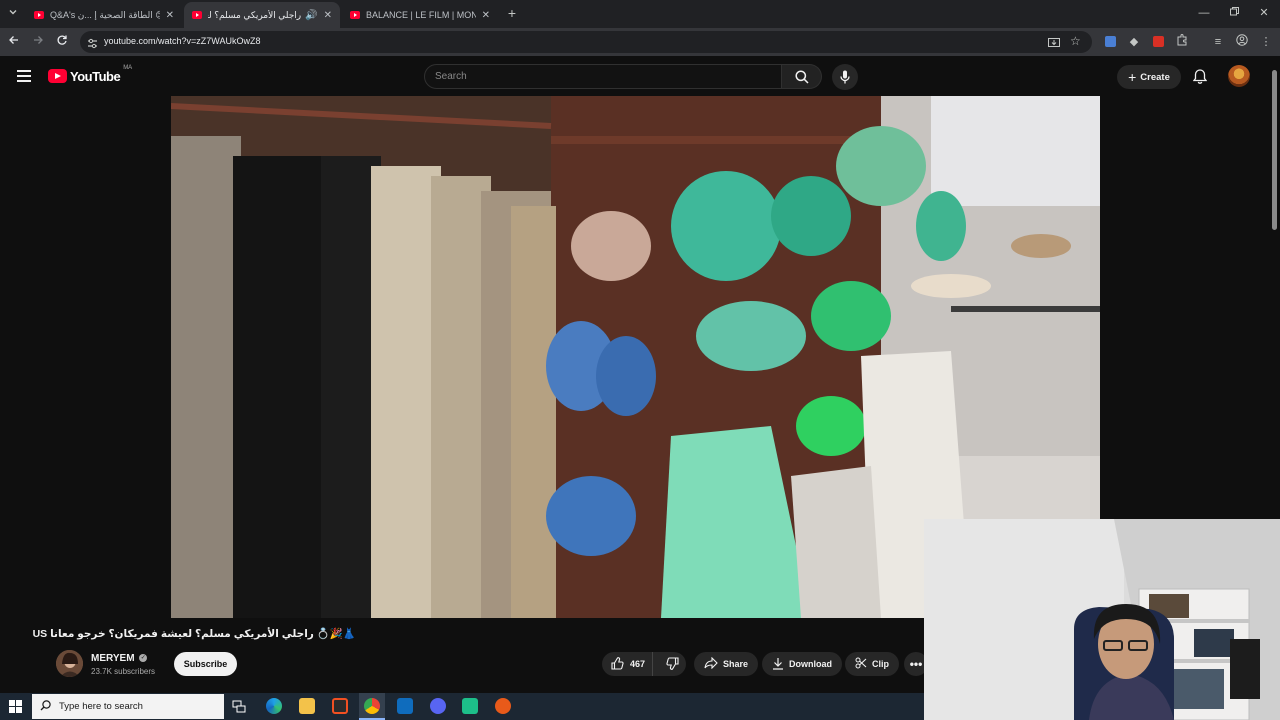 This screenshot has height=720, width=1280. What do you see at coordinates (182, 41) in the screenshot?
I see `url-text: youtube.com/watch?v=zZ7WAUkOwZ8` at bounding box center [182, 41].